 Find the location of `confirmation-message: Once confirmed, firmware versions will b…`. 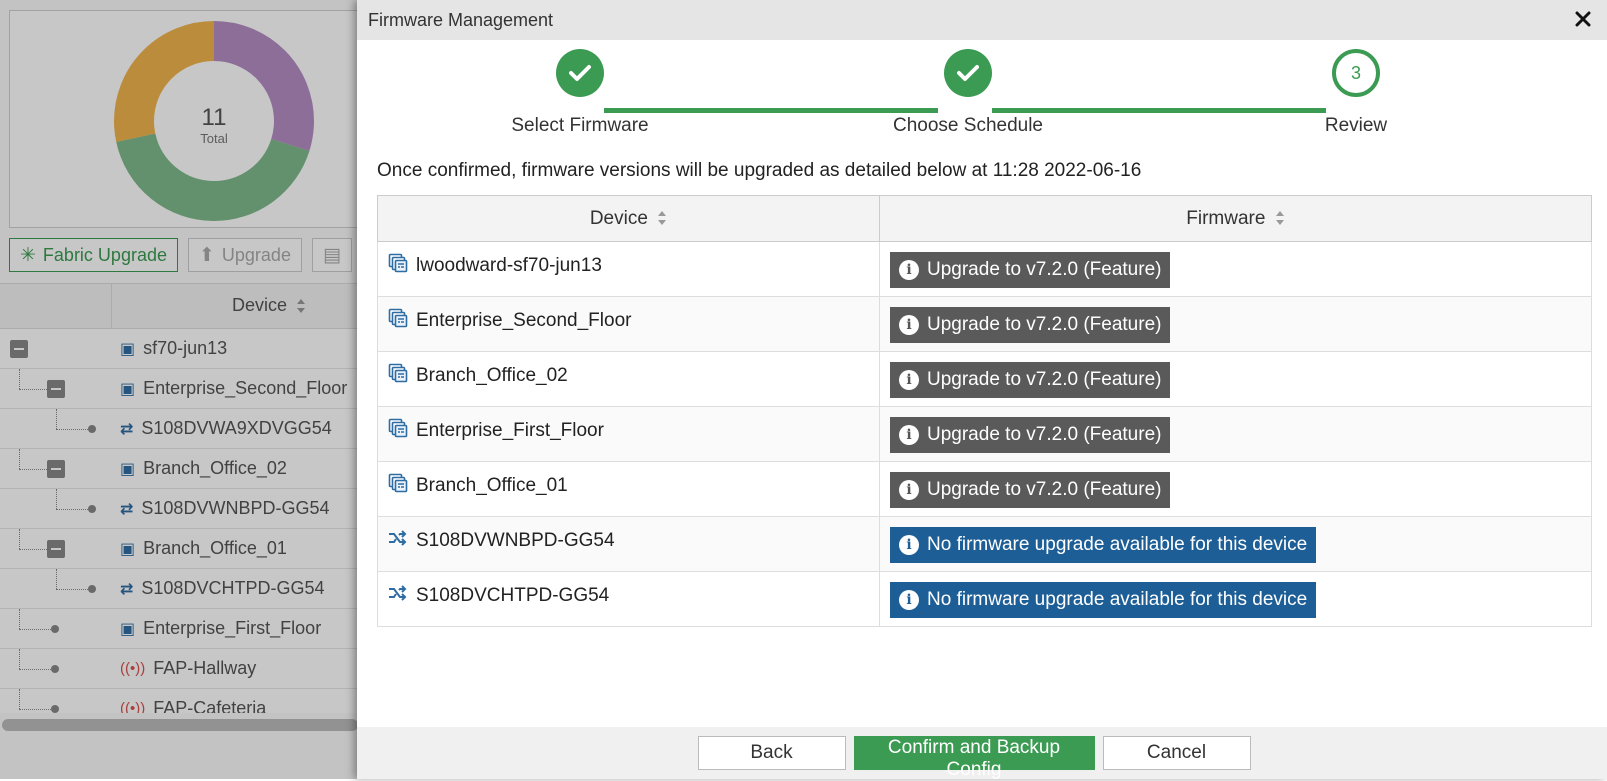

confirmation-message: Once confirmed, firmware versions will b… is located at coordinates (759, 170).